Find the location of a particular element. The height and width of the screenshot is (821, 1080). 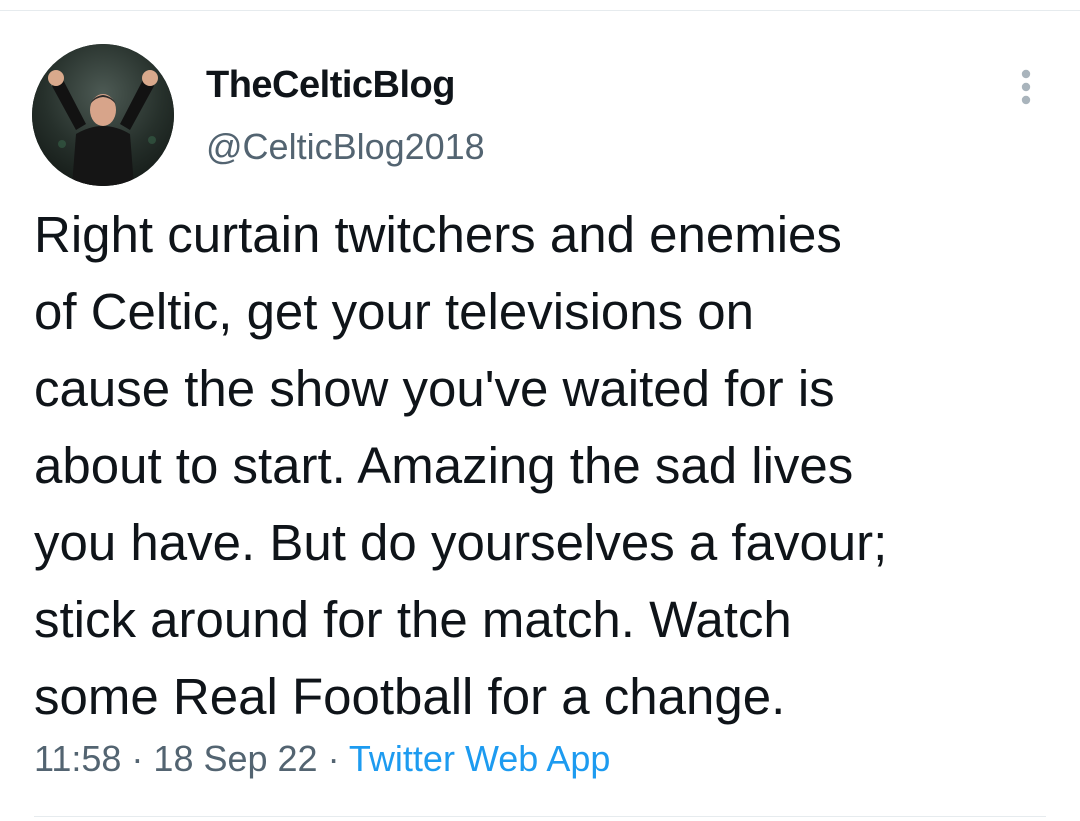

bottom-divider is located at coordinates (540, 816).